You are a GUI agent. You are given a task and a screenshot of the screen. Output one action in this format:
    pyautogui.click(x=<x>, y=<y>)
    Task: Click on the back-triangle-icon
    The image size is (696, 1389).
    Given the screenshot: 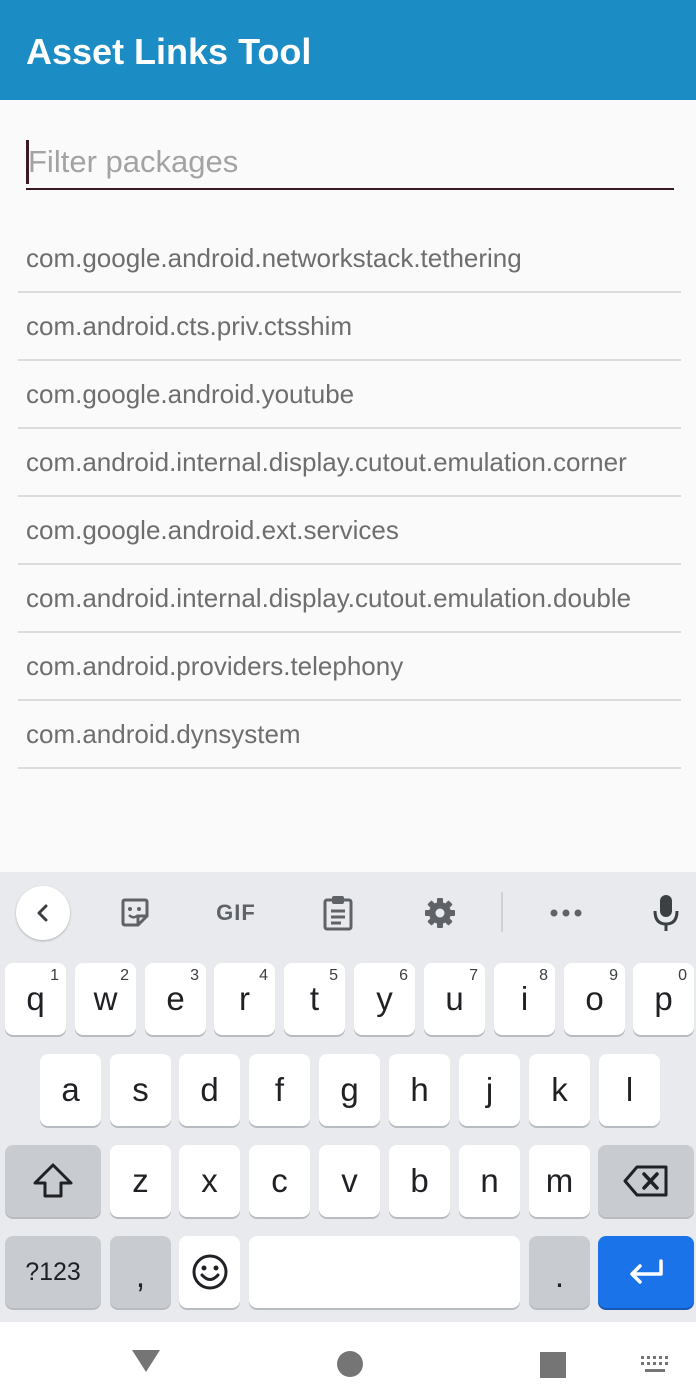 What is the action you would take?
    pyautogui.click(x=146, y=1363)
    